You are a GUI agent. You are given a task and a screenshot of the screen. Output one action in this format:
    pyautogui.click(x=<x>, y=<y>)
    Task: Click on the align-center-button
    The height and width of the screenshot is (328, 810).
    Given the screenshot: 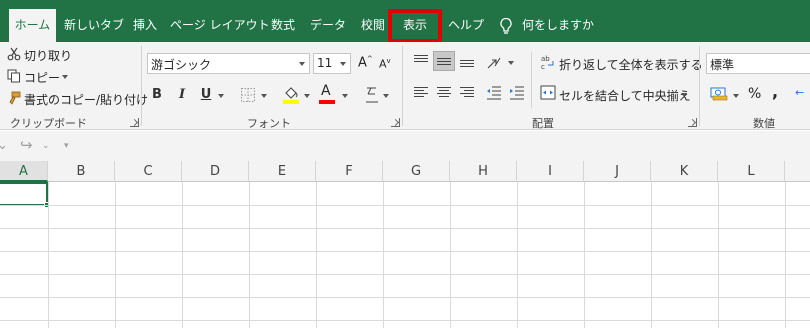 What is the action you would take?
    pyautogui.click(x=444, y=92)
    